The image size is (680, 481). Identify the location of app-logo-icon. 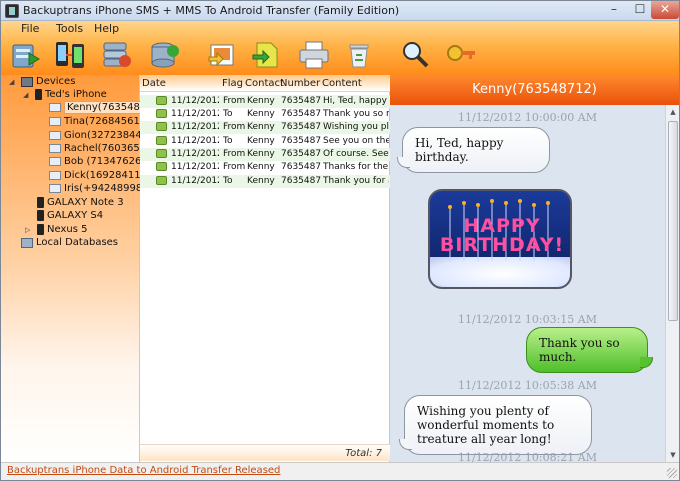
(12, 11).